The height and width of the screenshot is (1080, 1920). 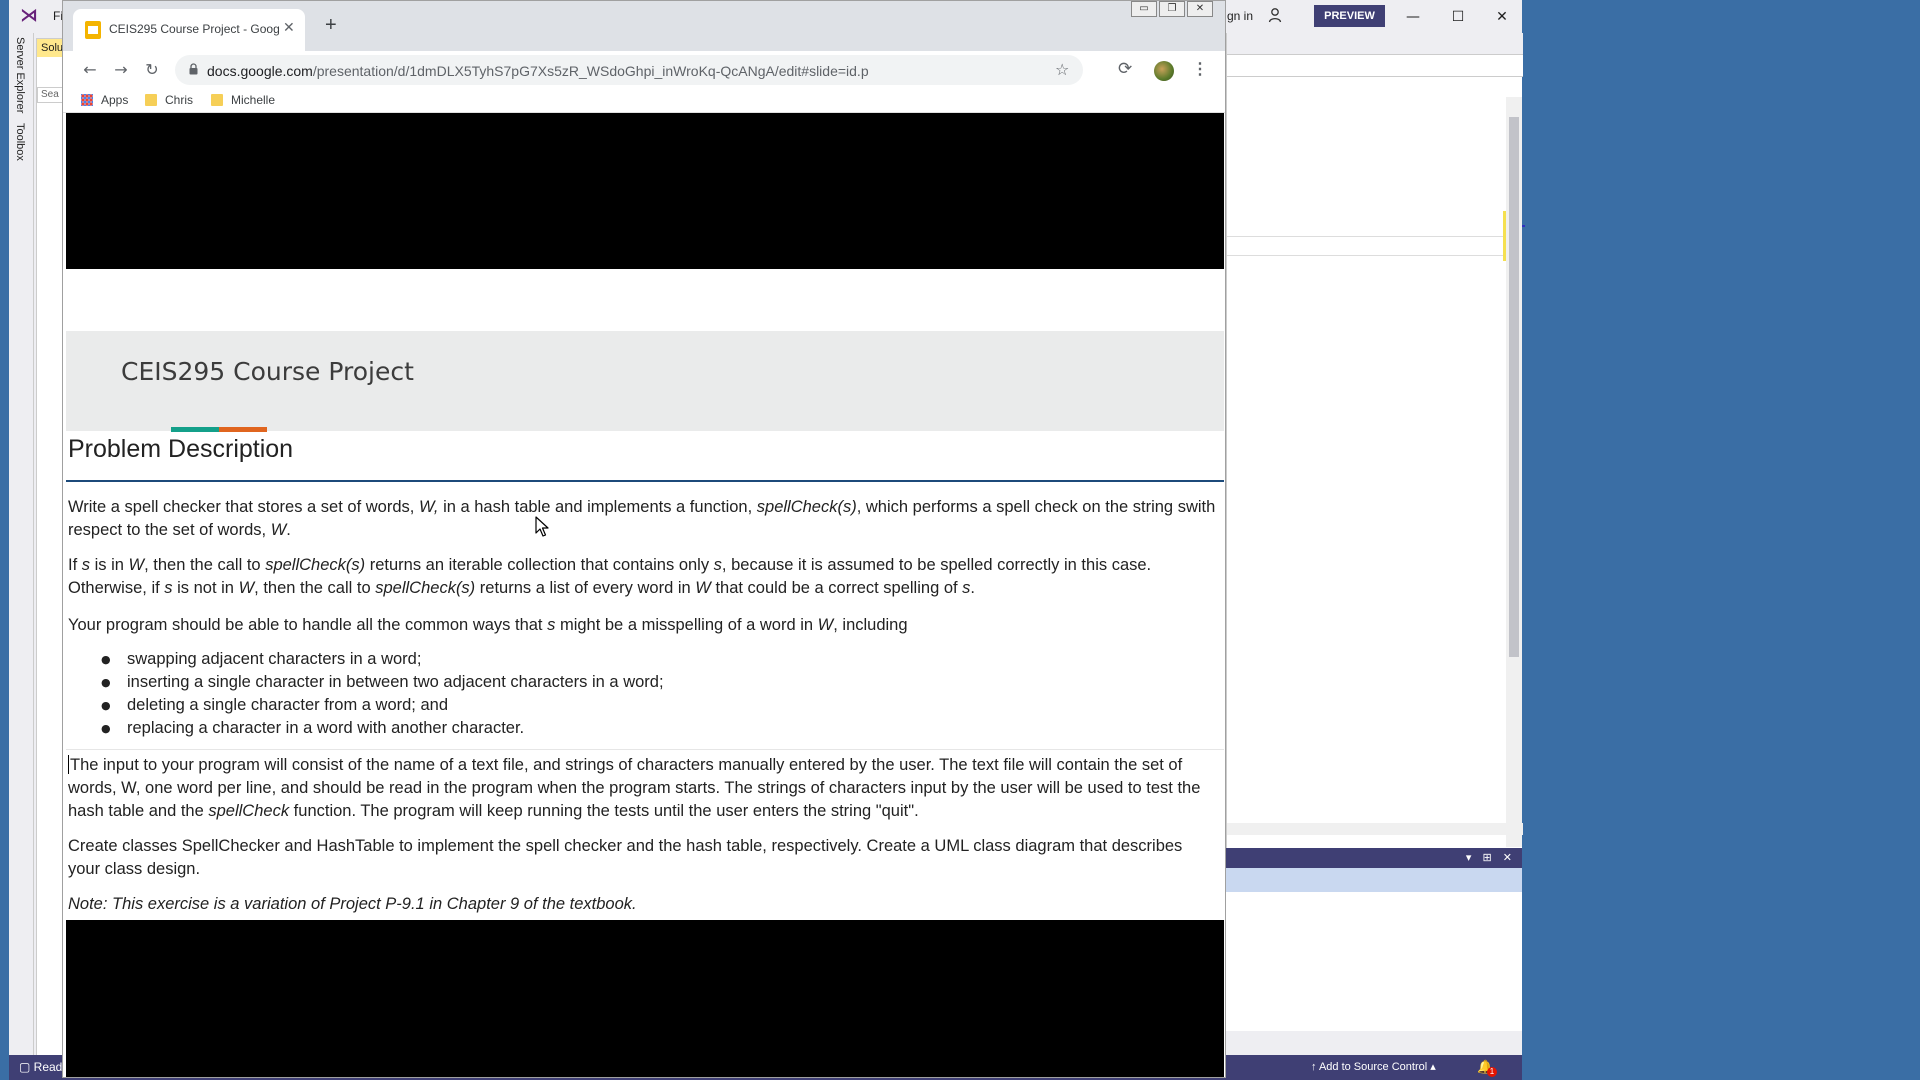 I want to click on back-arrow-icon: ←, so click(x=90, y=70).